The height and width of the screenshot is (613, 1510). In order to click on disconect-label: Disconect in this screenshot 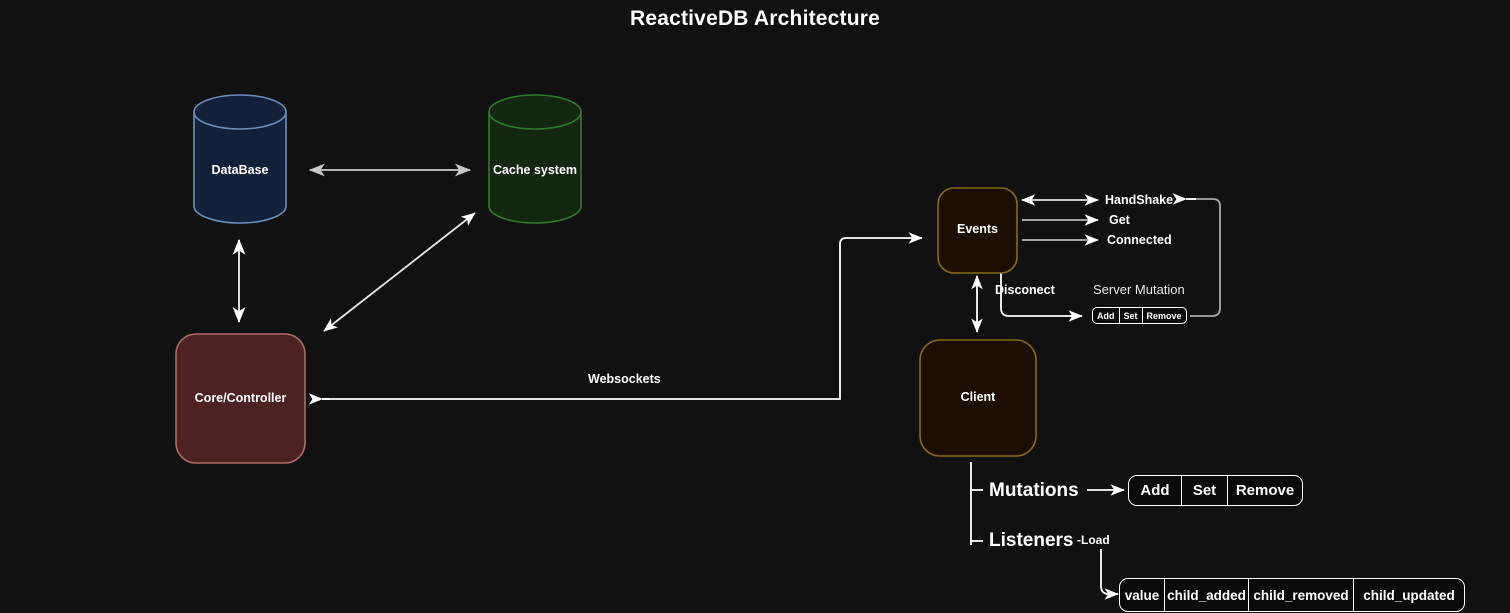, I will do `click(1025, 290)`.